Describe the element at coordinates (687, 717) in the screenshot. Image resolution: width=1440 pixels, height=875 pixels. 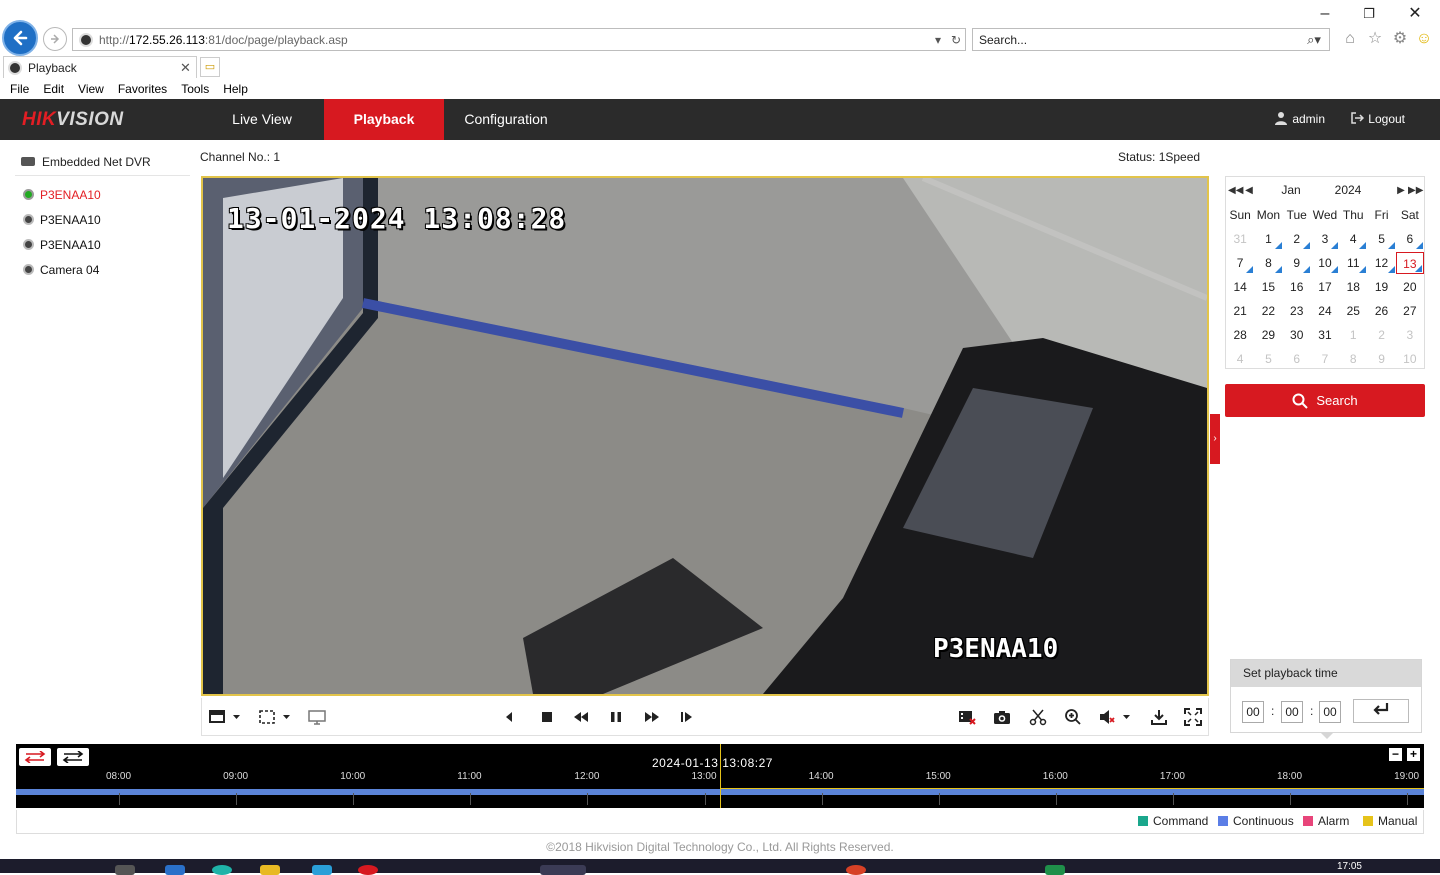
I see `single-frame-button` at that location.